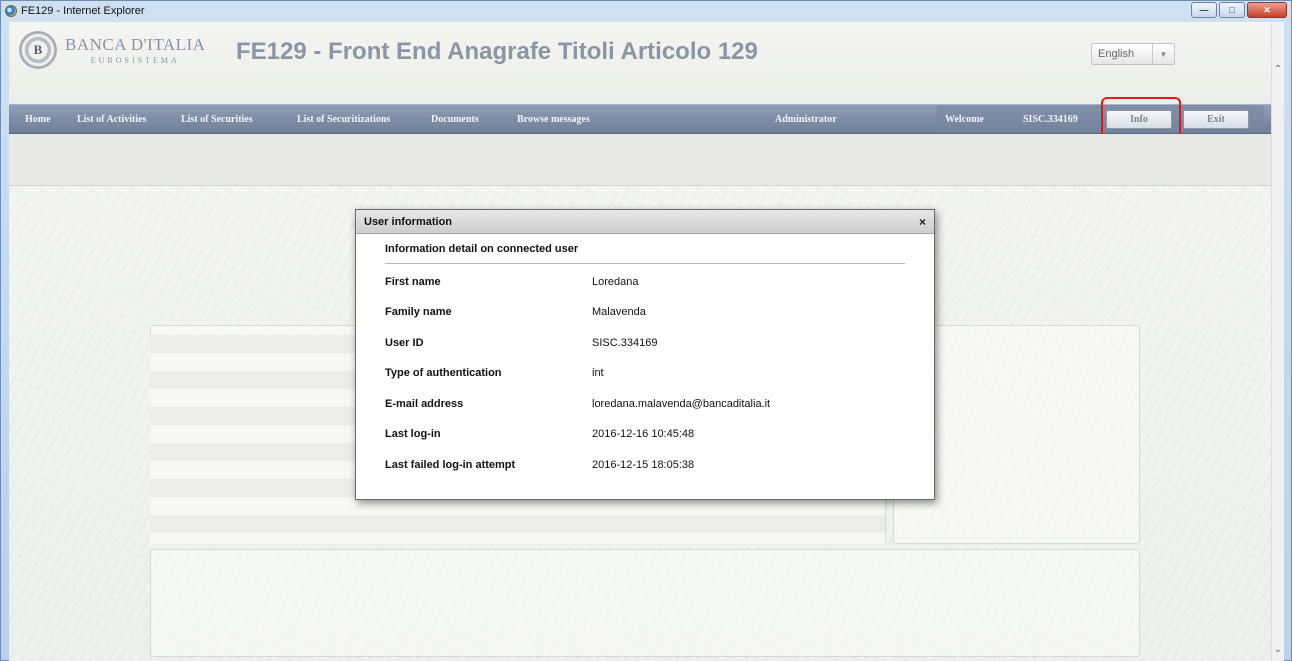 Image resolution: width=1292 pixels, height=661 pixels. What do you see at coordinates (424, 404) in the screenshot?
I see `field-label-email: E-mail address` at bounding box center [424, 404].